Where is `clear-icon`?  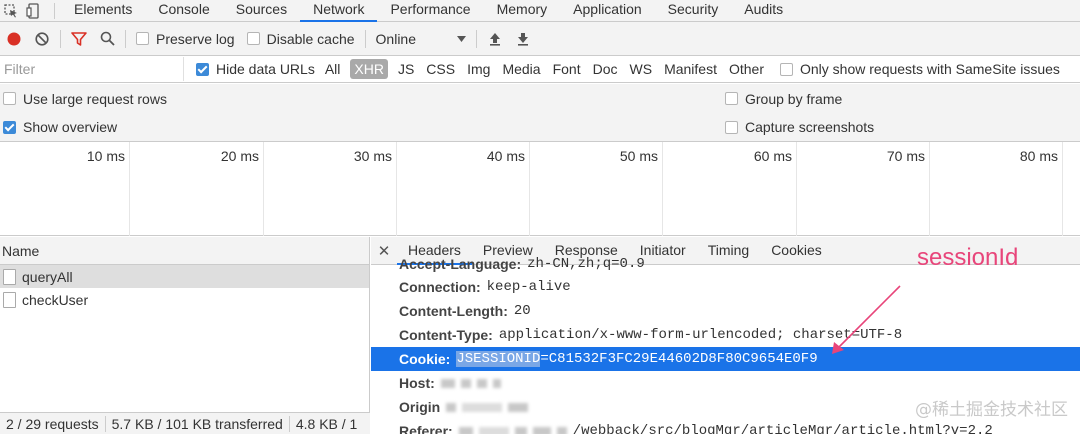 clear-icon is located at coordinates (42, 39).